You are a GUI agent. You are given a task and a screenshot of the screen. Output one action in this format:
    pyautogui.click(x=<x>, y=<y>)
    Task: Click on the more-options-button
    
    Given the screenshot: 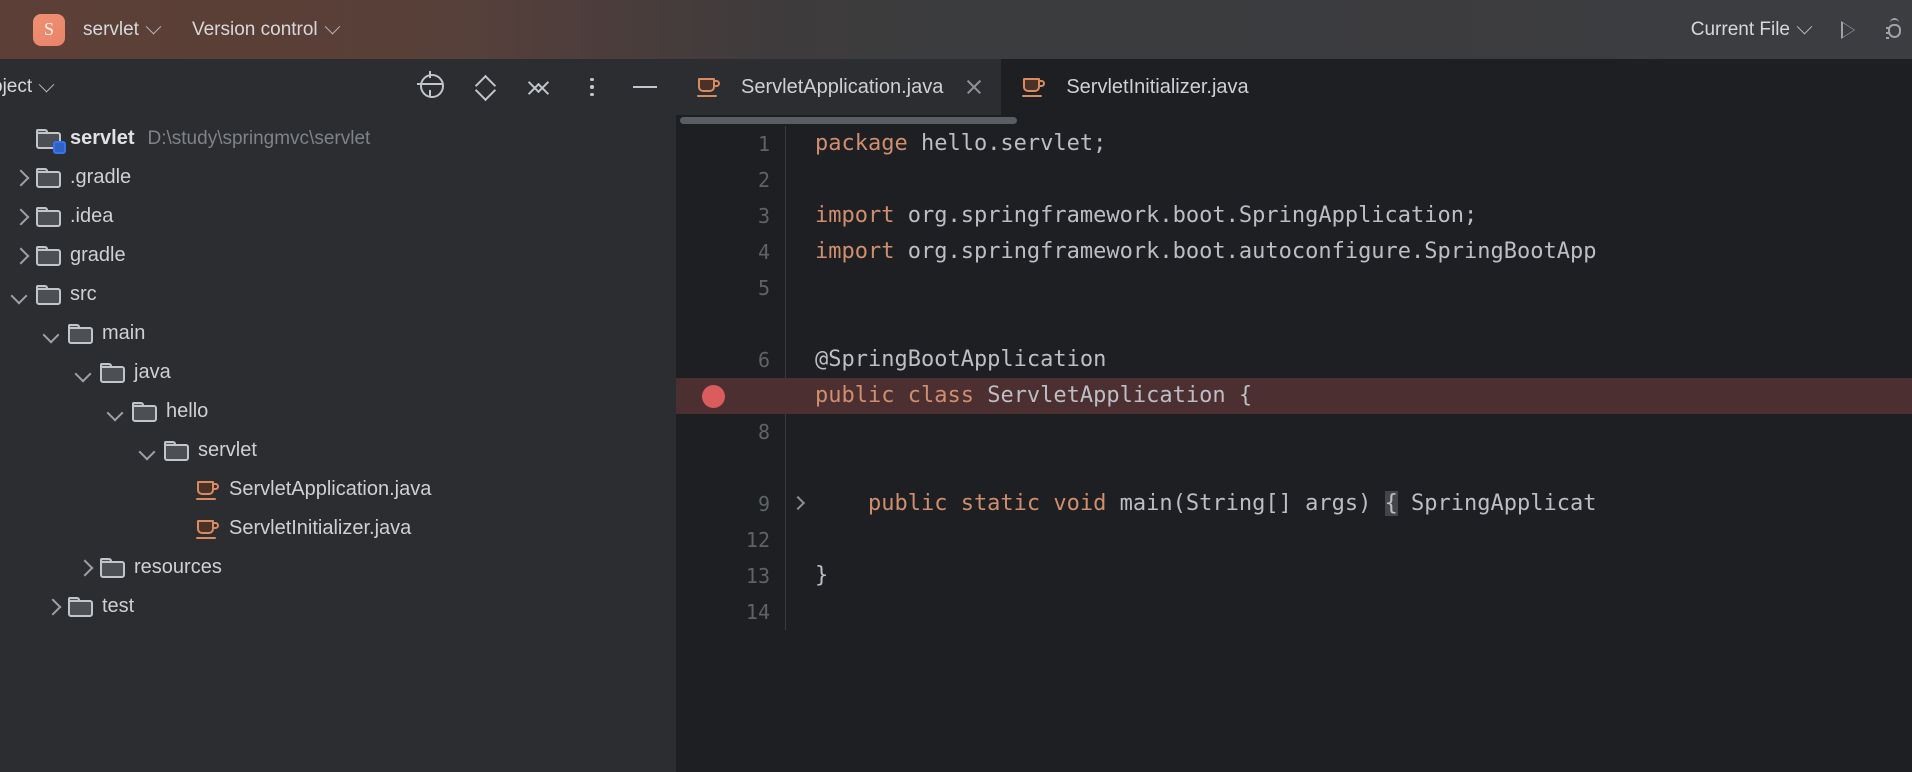 What is the action you would take?
    pyautogui.click(x=592, y=87)
    